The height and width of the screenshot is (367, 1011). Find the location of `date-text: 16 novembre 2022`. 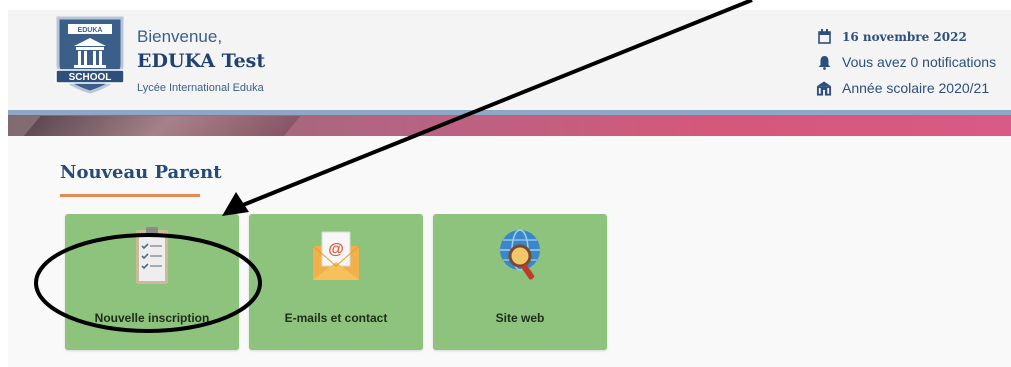

date-text: 16 novembre 2022 is located at coordinates (904, 36).